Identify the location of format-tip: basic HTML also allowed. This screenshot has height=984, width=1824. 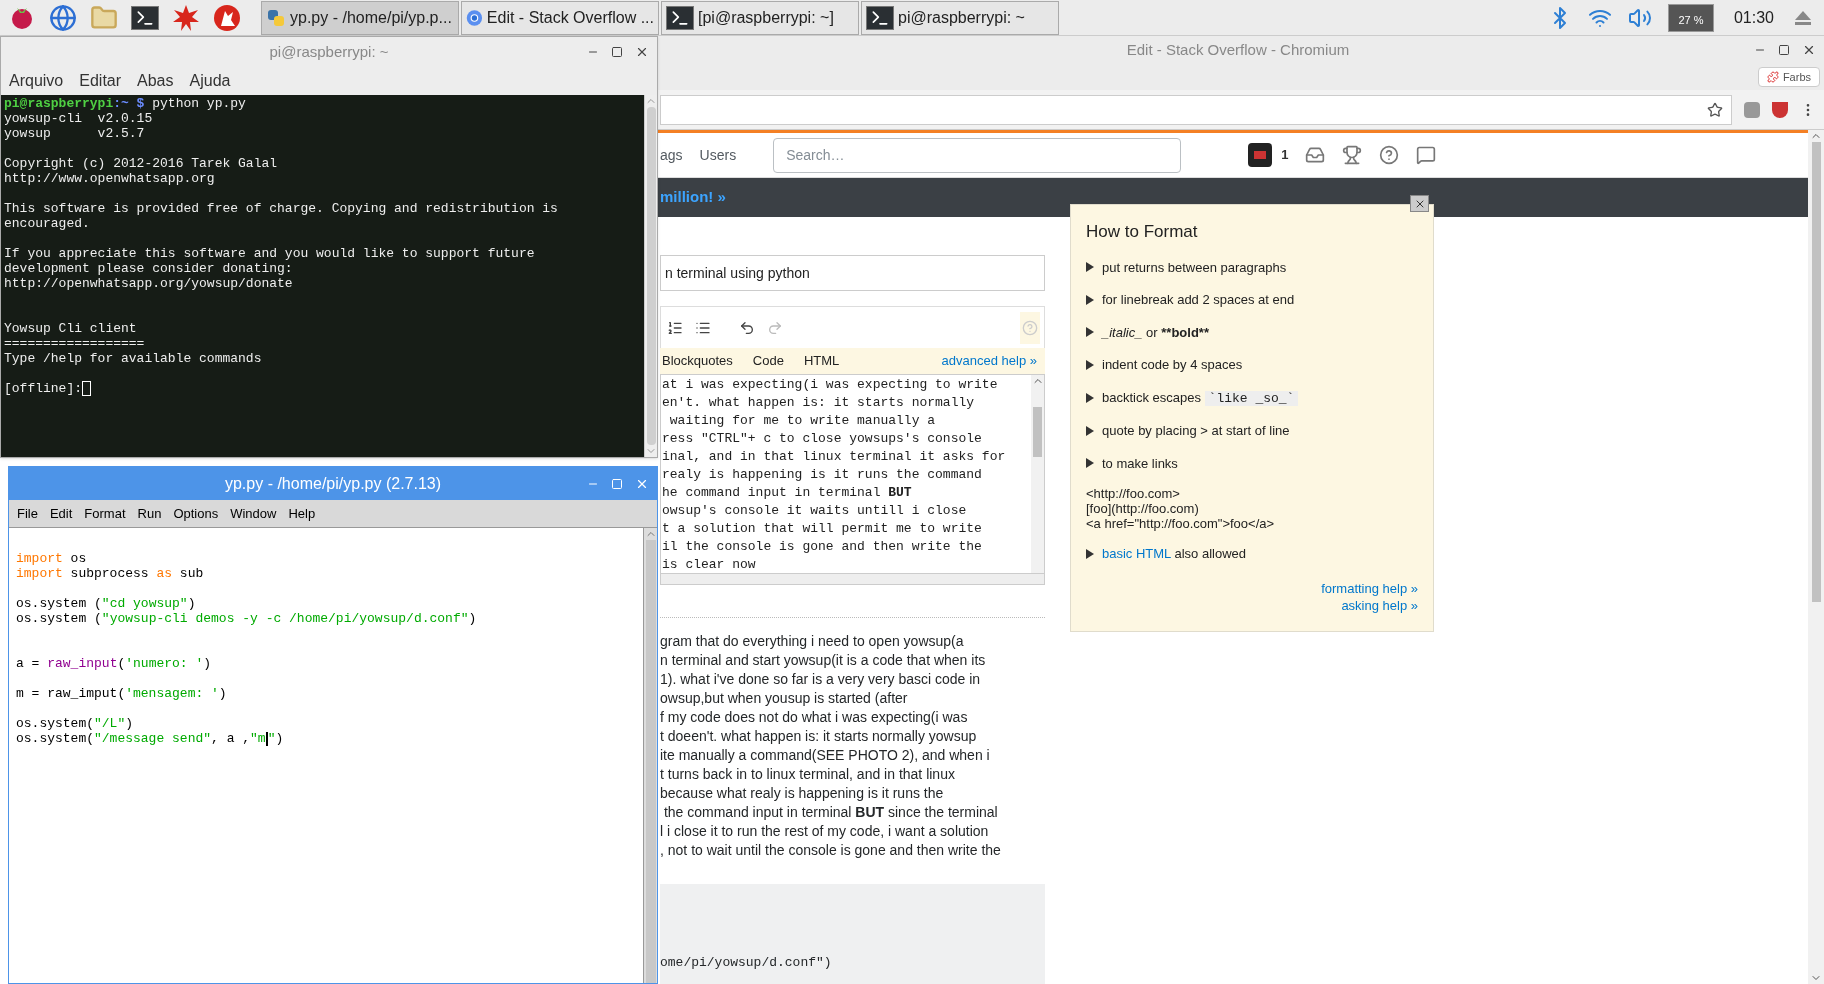
(1174, 554).